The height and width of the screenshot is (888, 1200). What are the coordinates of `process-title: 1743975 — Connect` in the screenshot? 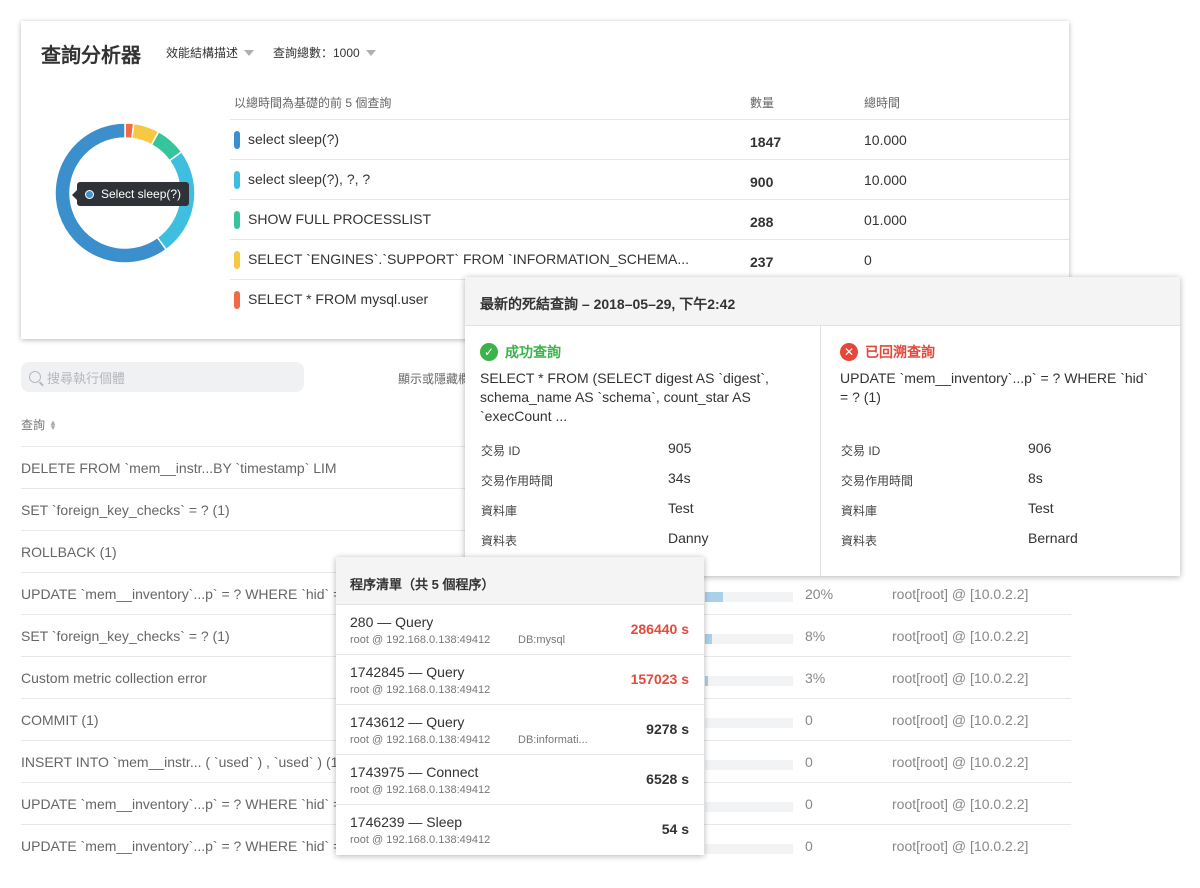 It's located at (414, 772).